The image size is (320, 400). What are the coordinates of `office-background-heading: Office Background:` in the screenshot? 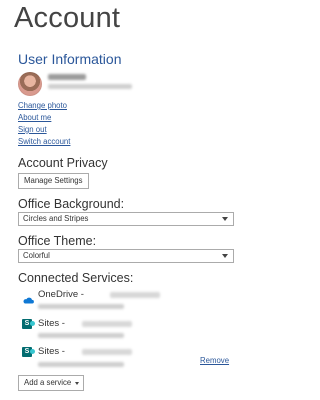 It's located at (71, 204).